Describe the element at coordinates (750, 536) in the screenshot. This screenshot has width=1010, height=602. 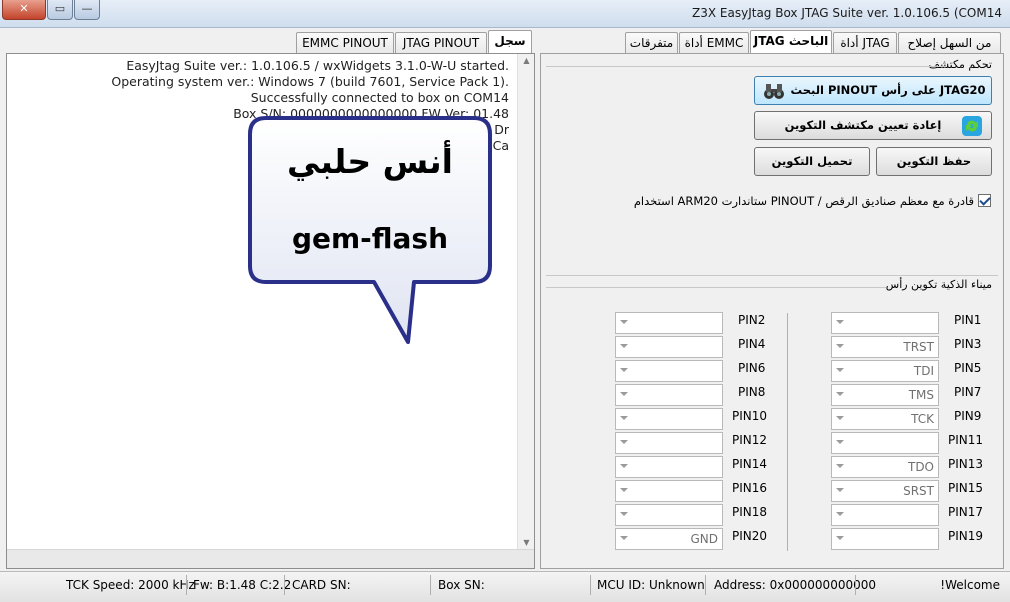
I see `pin20-label: PIN20` at that location.